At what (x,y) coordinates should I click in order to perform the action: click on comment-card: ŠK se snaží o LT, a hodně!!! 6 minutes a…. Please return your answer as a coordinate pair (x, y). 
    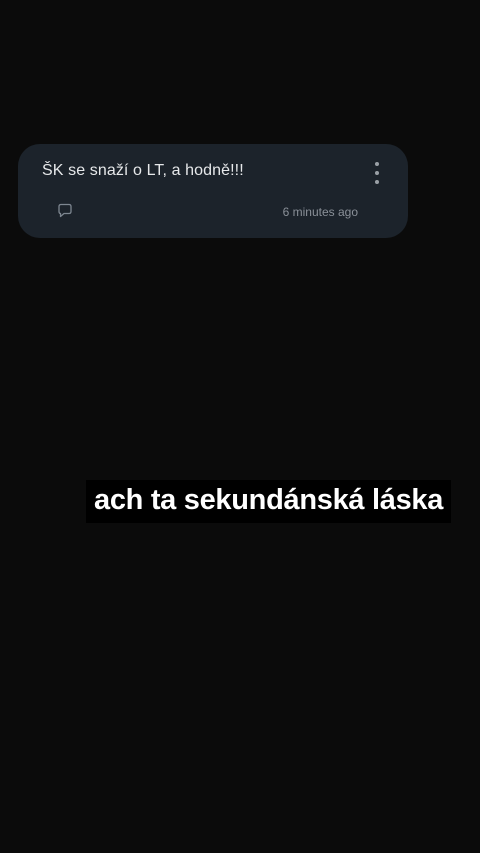
    Looking at the image, I should click on (213, 191).